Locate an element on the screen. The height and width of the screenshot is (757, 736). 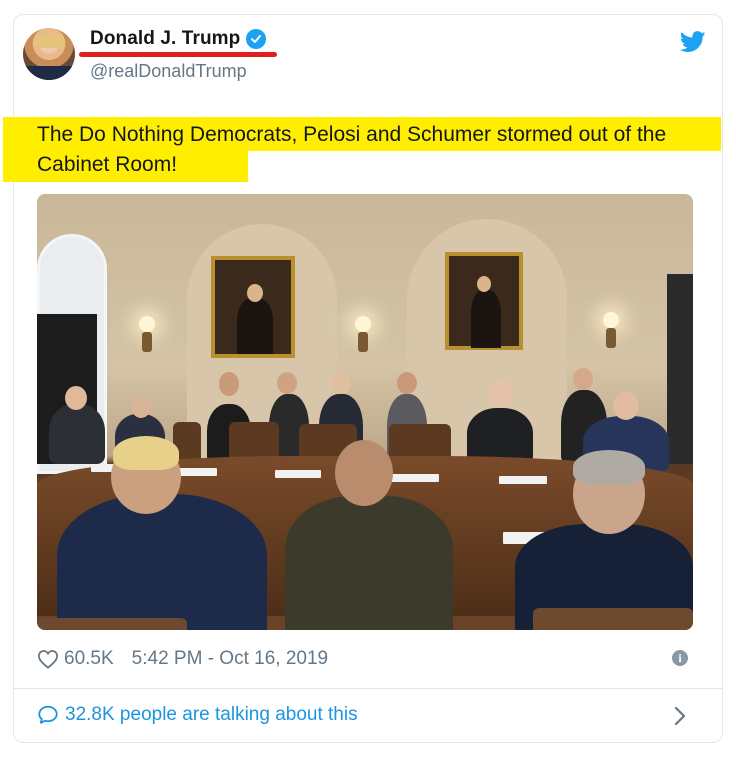
info-icon: i is located at coordinates (680, 658).